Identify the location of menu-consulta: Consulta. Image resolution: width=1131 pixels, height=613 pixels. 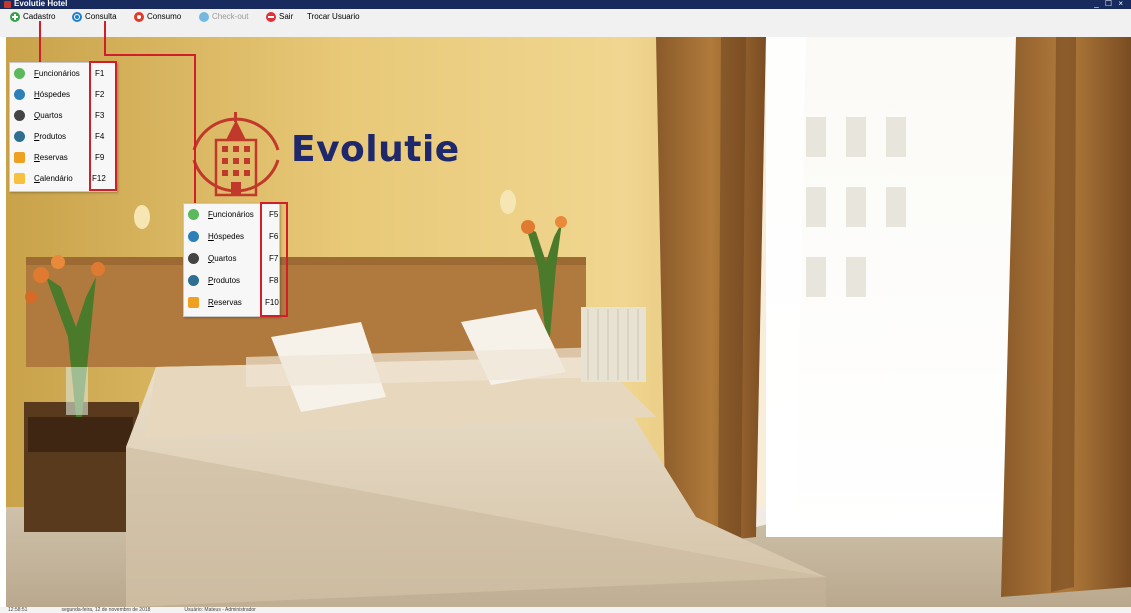
(94, 17).